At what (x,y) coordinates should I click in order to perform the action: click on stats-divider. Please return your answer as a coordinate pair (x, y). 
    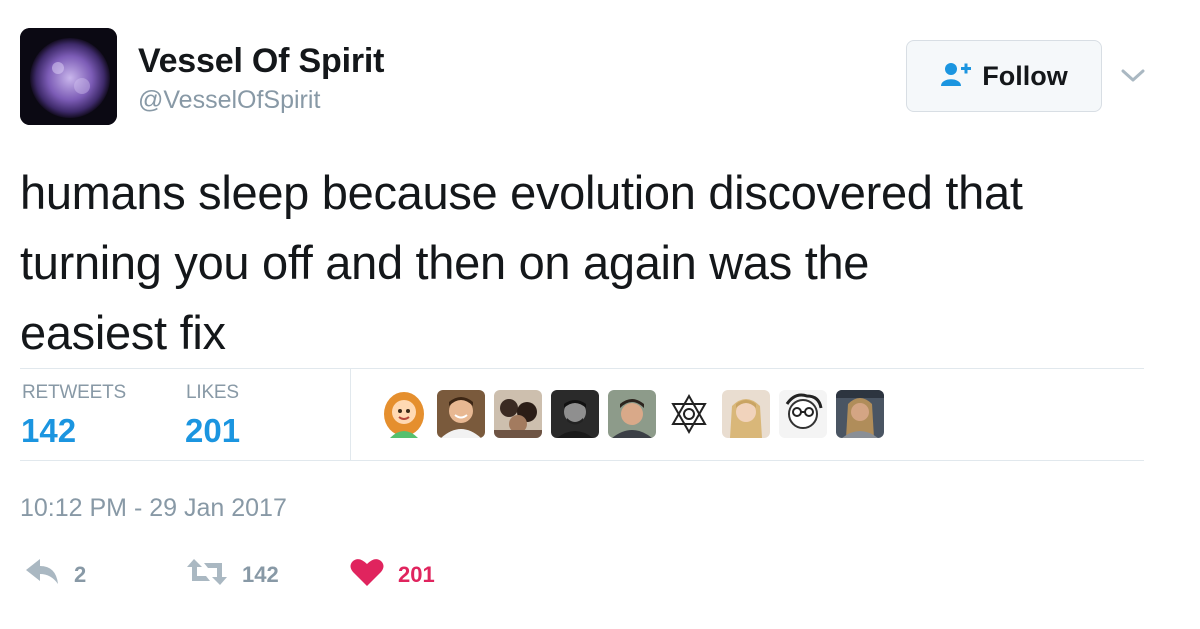
    Looking at the image, I should click on (350, 415).